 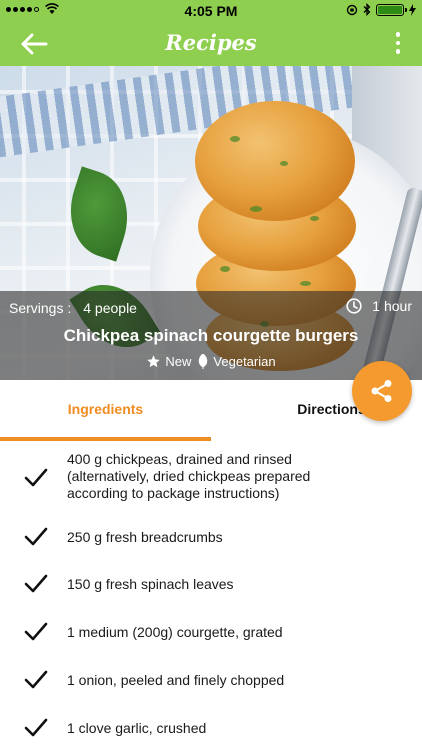 I want to click on status-bar: 4:05 PM, so click(x=211, y=11).